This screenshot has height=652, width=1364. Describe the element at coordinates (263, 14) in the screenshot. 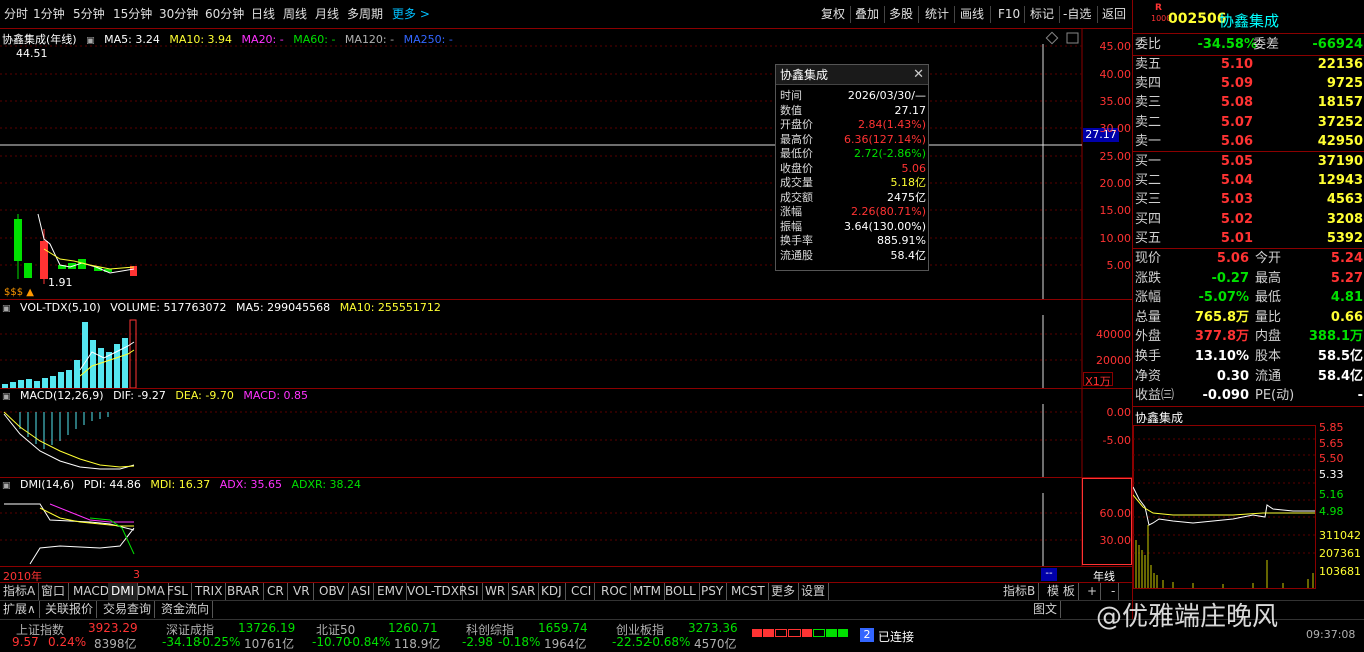

I see `tab-day: 日线` at that location.